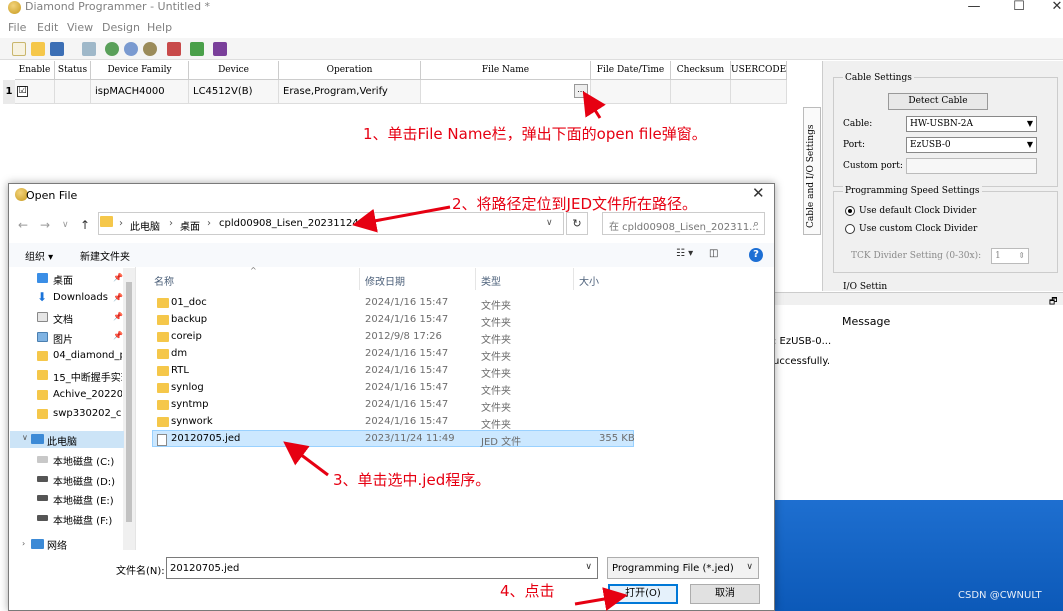  Describe the element at coordinates (306, 459) in the screenshot. I see `arrow-step3` at that location.